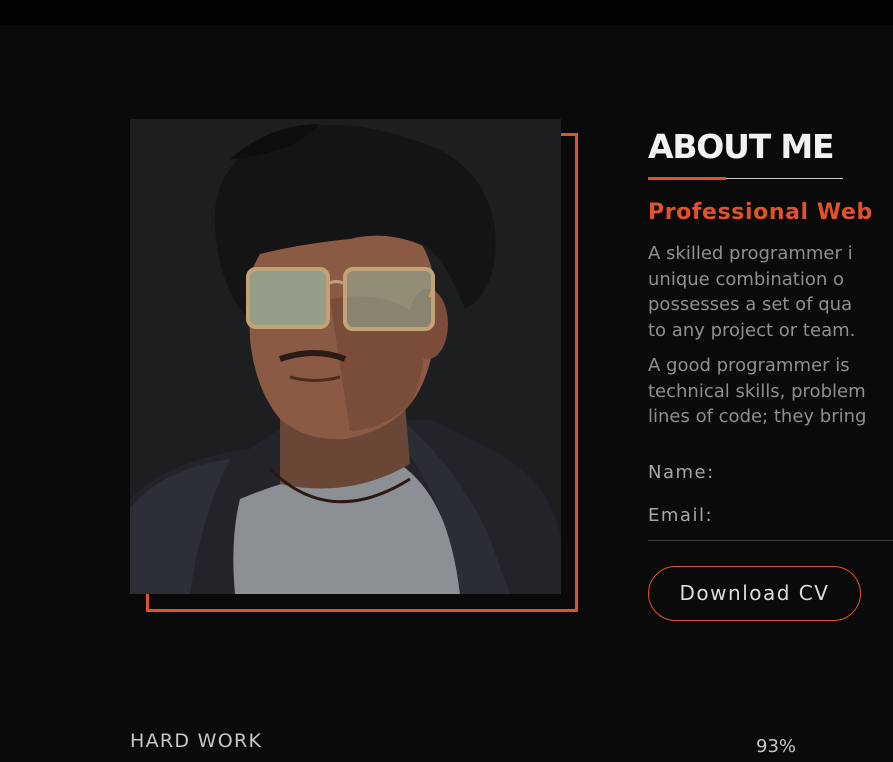 Image resolution: width=893 pixels, height=762 pixels. What do you see at coordinates (776, 746) in the screenshot?
I see `skill-percent-hard-work: 93%` at bounding box center [776, 746].